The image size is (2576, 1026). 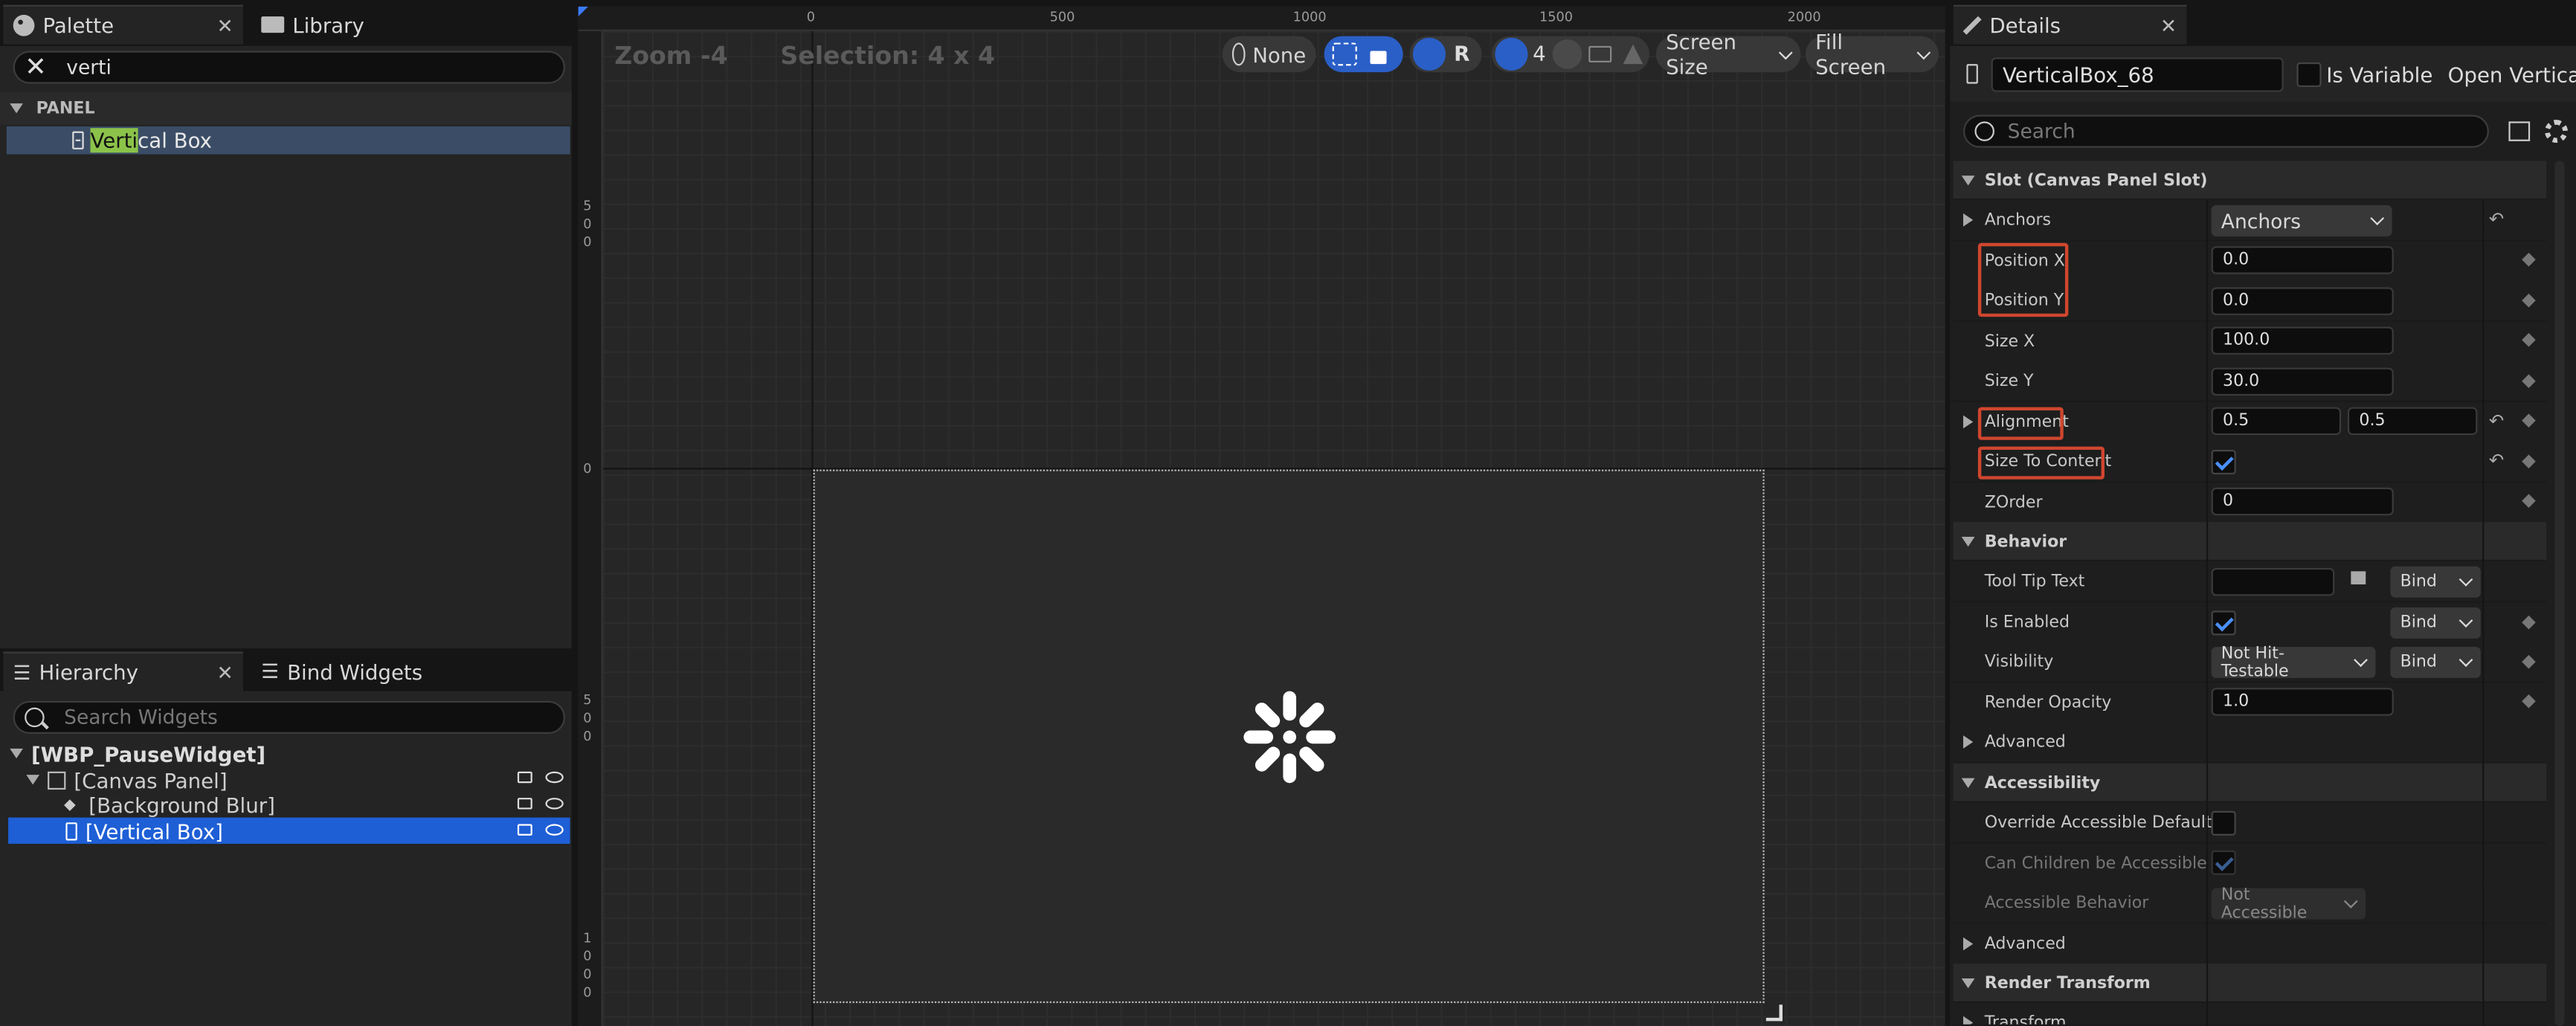 I want to click on widget-name-input: VerticalBox_68, so click(x=2137, y=75).